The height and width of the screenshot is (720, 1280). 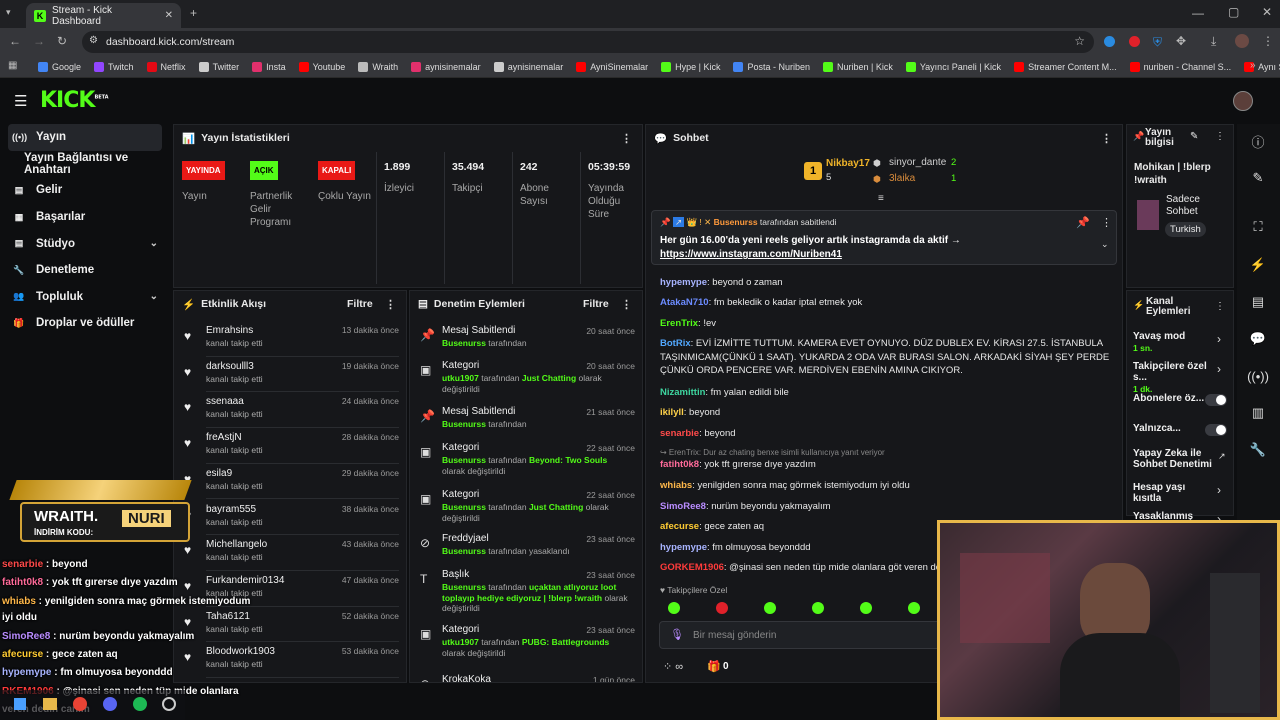 What do you see at coordinates (1106, 222) in the screenshot?
I see `pinned-menu-icon: ⋮` at bounding box center [1106, 222].